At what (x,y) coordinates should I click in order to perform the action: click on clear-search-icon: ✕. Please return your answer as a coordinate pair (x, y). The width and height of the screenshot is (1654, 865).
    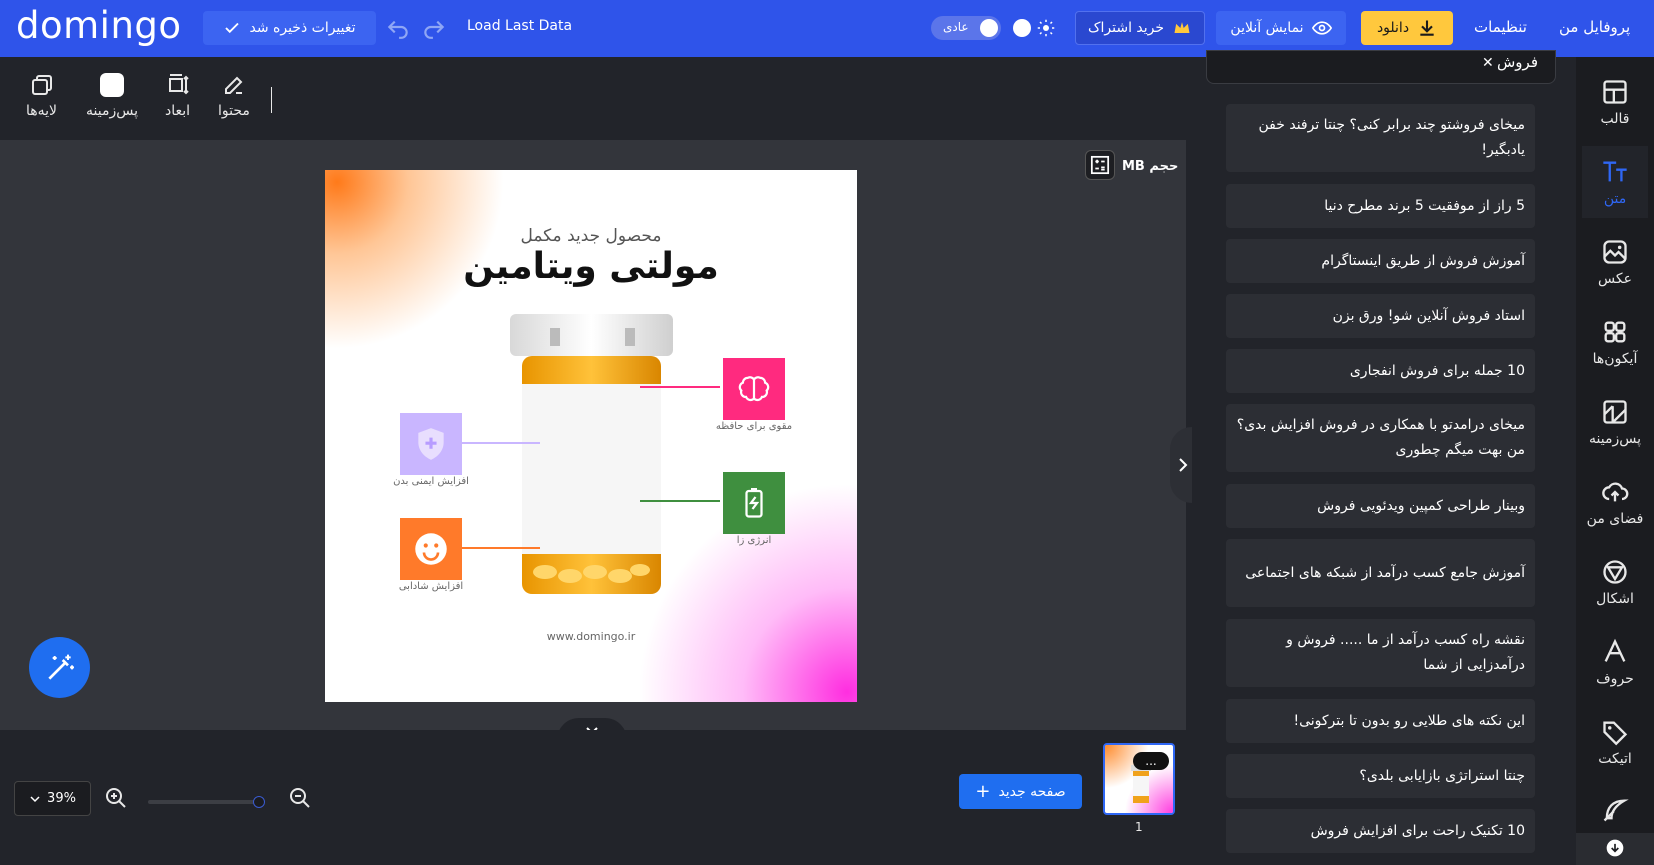
    Looking at the image, I should click on (1488, 63).